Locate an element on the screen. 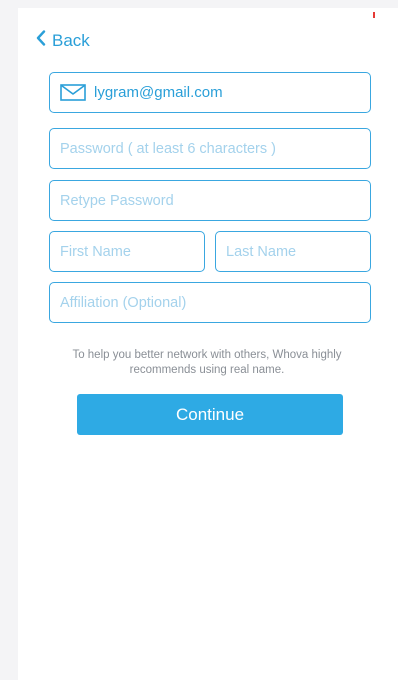  email-input is located at coordinates (227, 92).